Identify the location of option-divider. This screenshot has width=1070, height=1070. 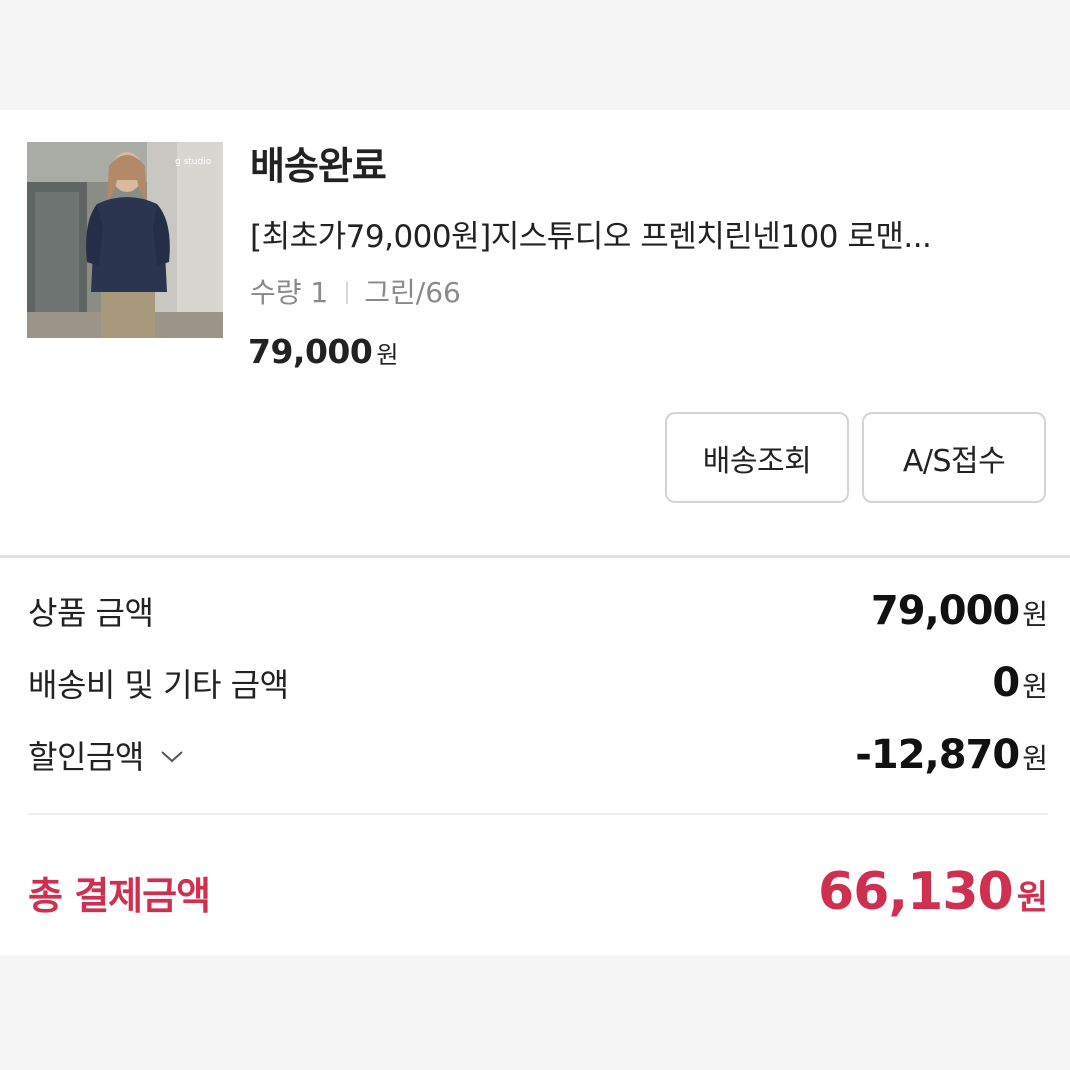
(347, 293).